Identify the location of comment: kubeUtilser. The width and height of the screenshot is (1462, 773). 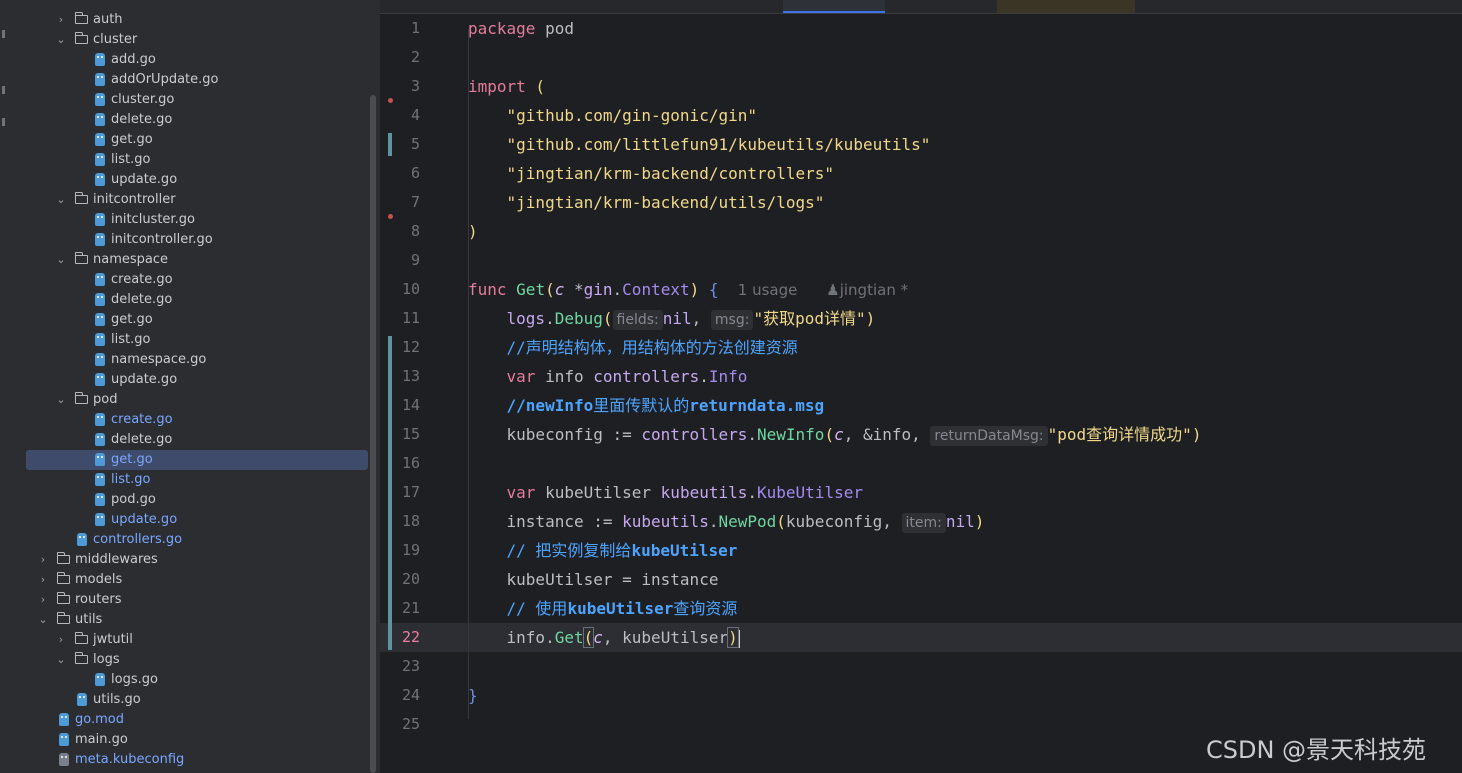
(684, 550).